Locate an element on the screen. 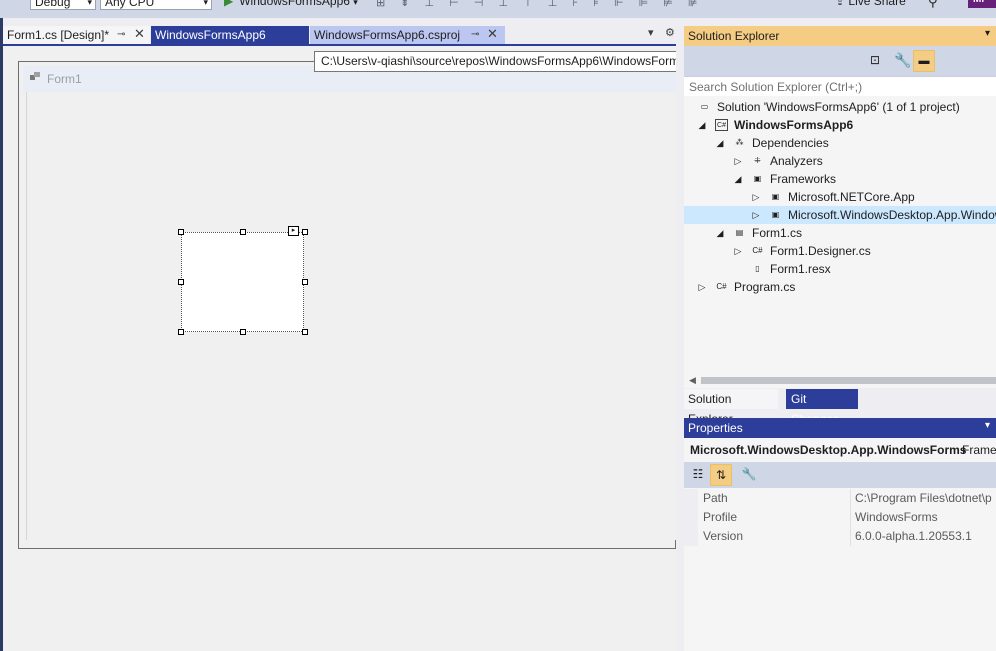 This screenshot has height=651, width=996. form-icon: ▤ is located at coordinates (739, 232).